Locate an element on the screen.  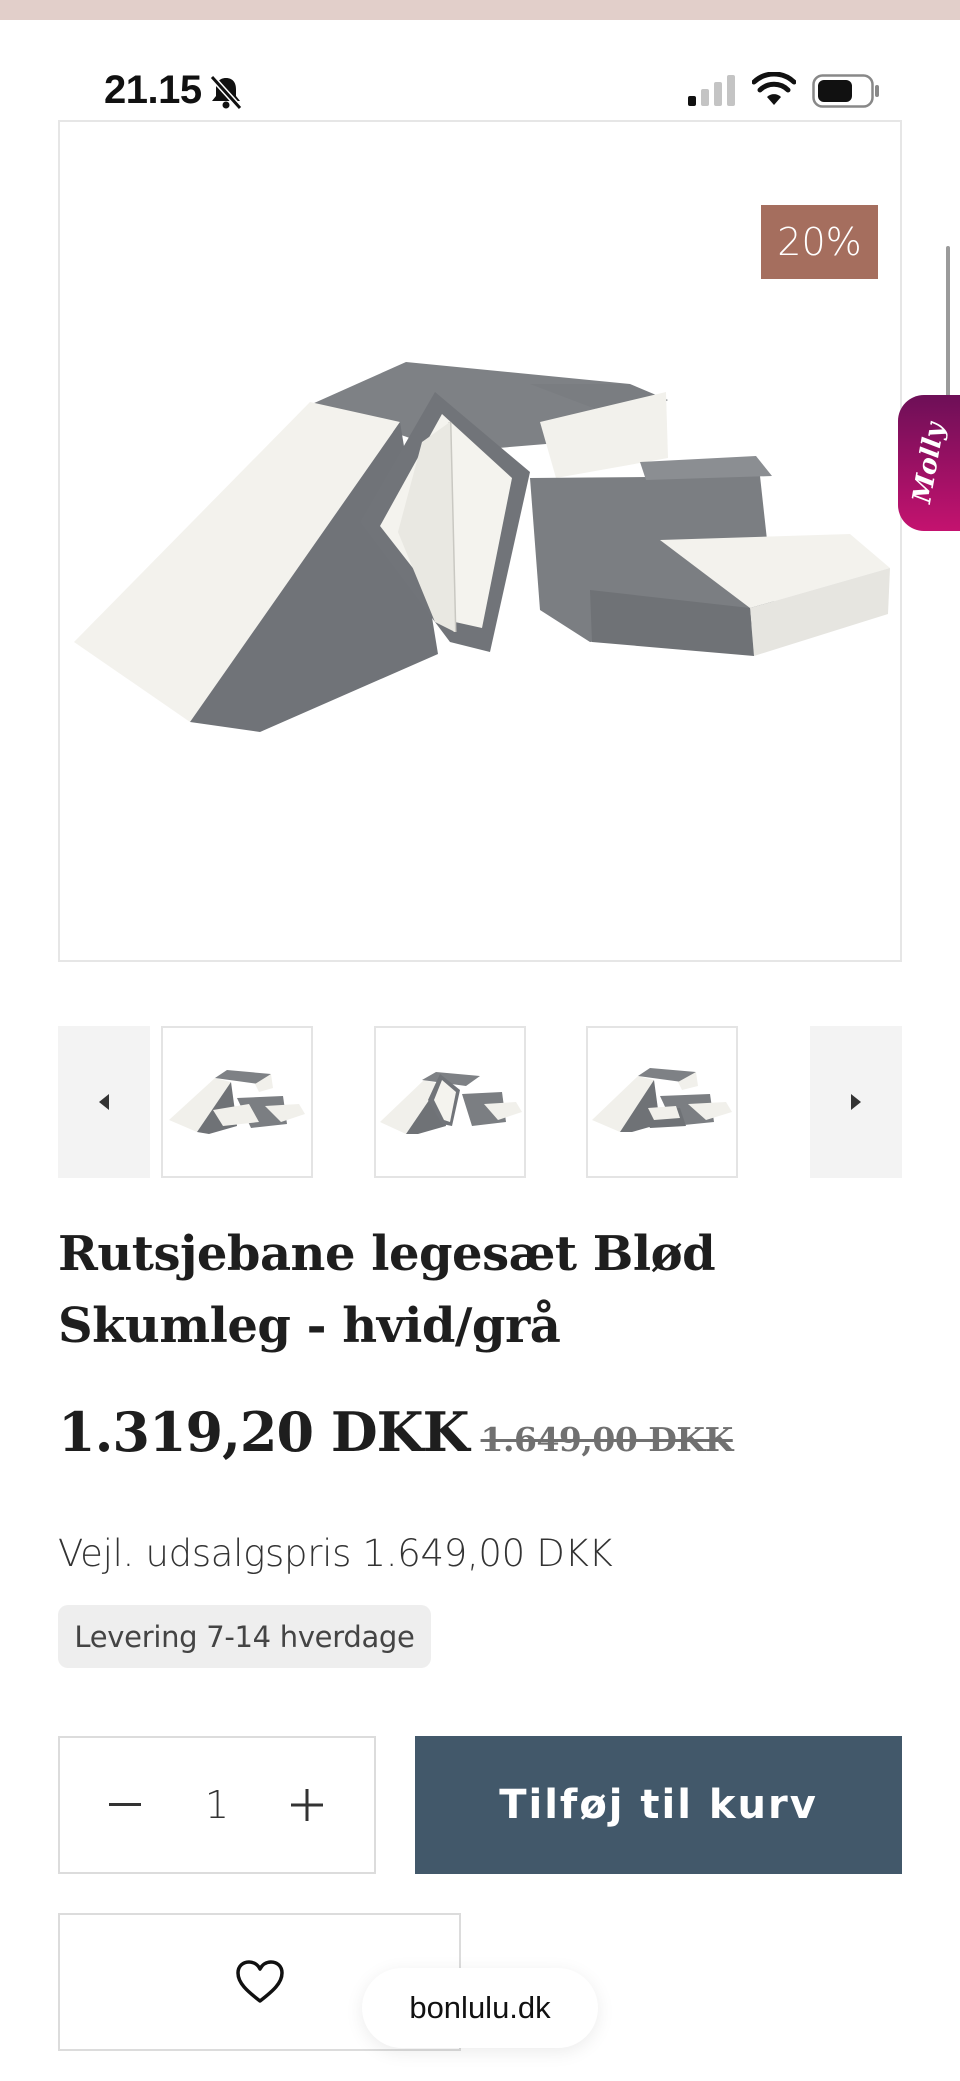
molly-chat-widget: Molly is located at coordinates (929, 463).